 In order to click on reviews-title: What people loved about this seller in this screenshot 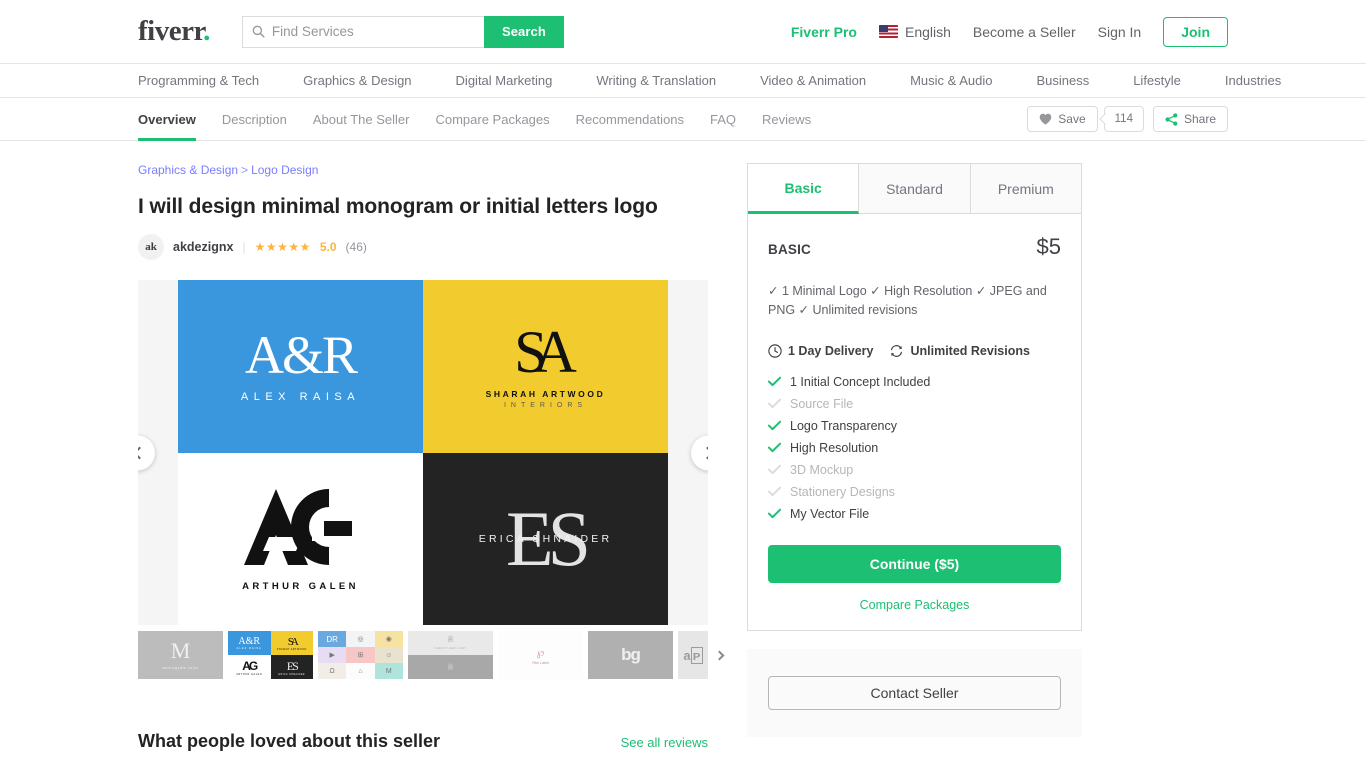, I will do `click(289, 741)`.